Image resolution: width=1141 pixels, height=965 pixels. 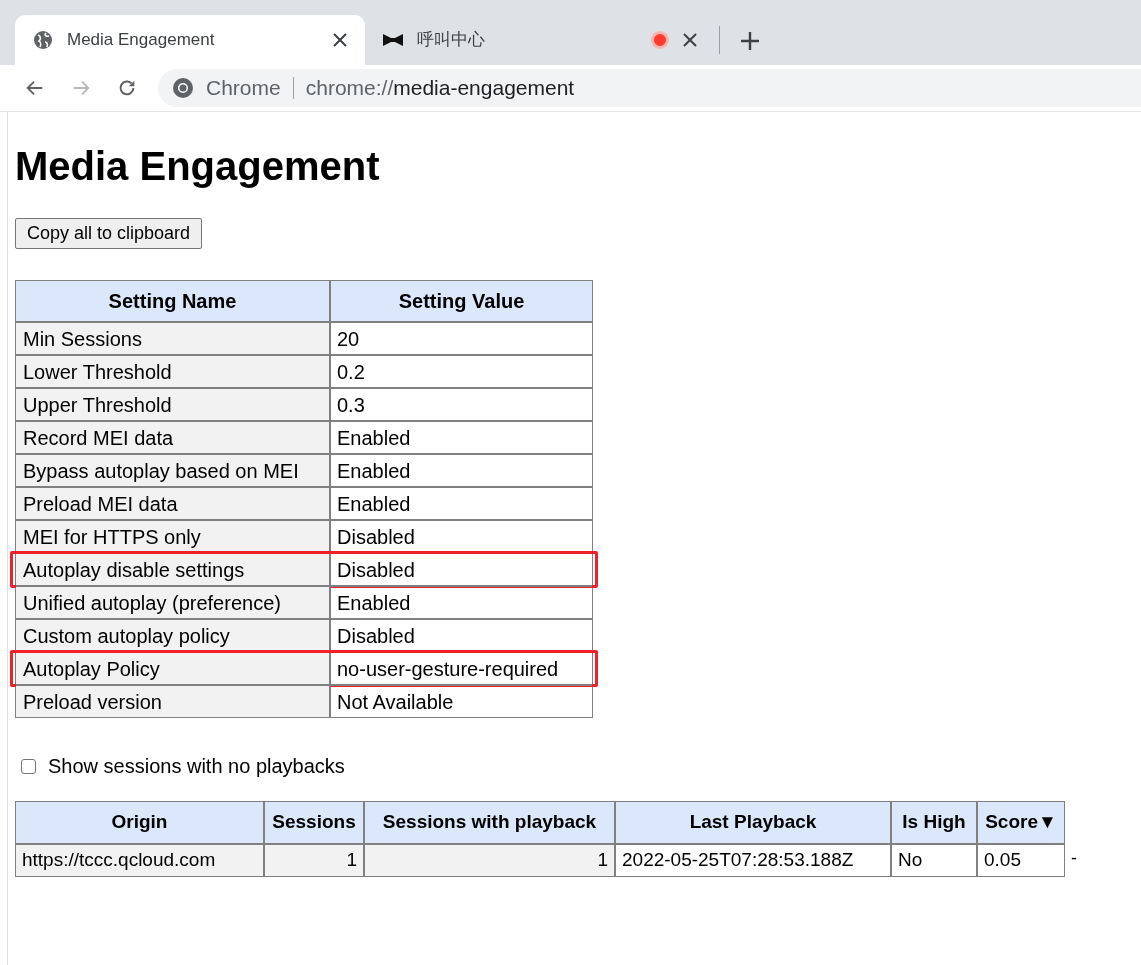 What do you see at coordinates (172, 701) in the screenshot?
I see `table-cell: Preload version` at bounding box center [172, 701].